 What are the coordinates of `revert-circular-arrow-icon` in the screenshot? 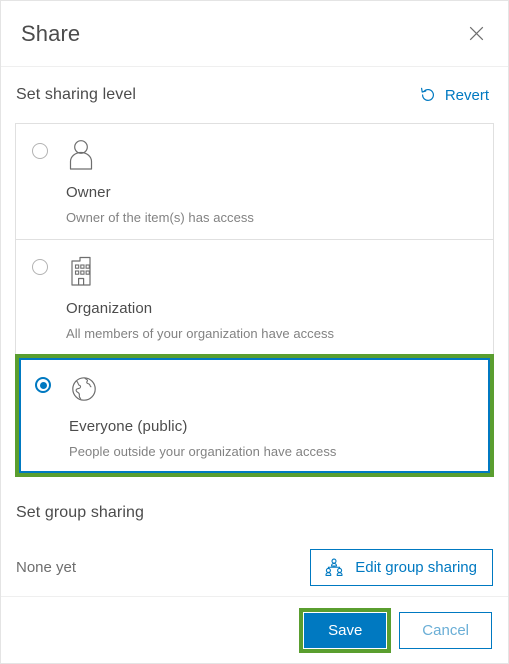 It's located at (428, 95).